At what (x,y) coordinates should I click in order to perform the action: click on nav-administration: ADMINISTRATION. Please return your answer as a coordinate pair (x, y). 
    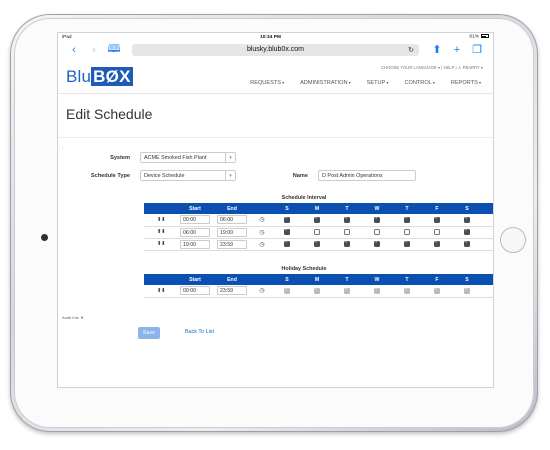
    Looking at the image, I should click on (325, 83).